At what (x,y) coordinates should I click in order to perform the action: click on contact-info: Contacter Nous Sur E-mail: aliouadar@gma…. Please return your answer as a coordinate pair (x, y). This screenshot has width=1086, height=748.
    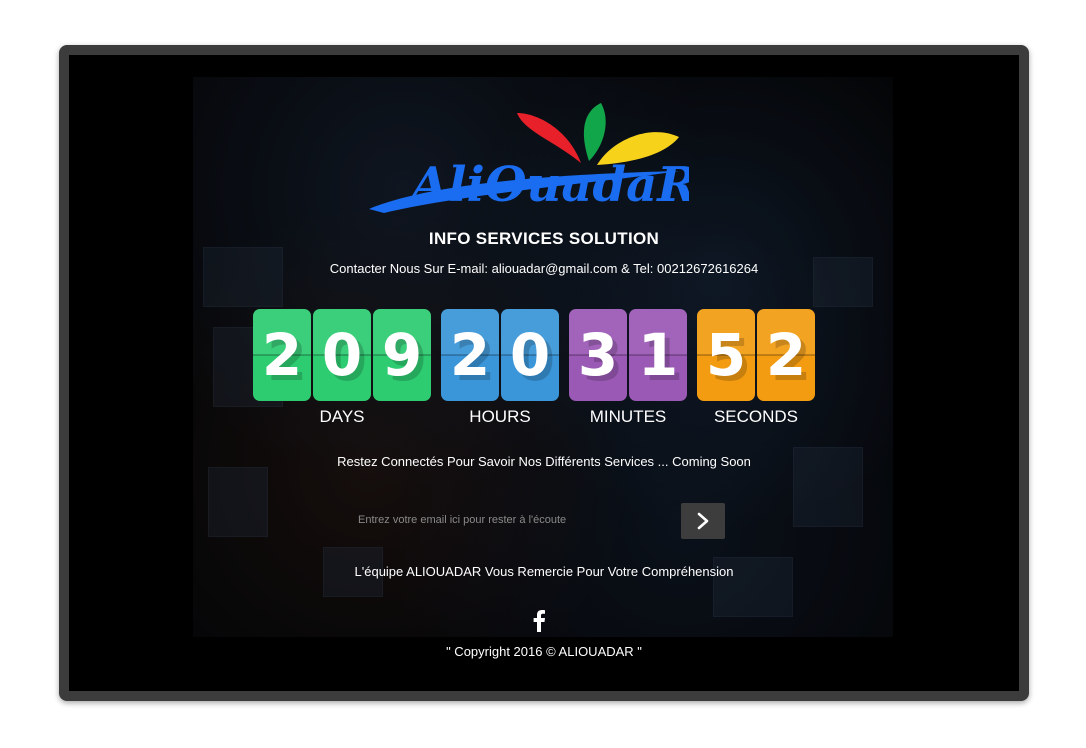
    Looking at the image, I should click on (544, 268).